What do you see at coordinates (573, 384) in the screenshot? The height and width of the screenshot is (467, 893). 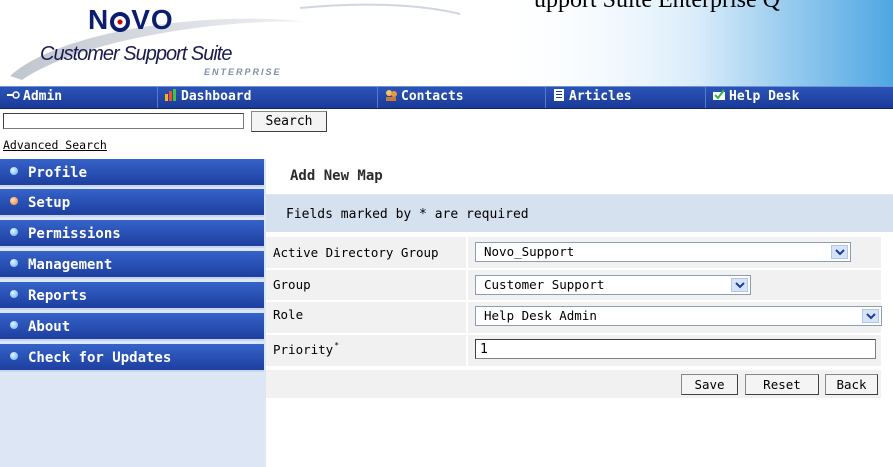 I see `form-actions: Save Reset Back` at bounding box center [573, 384].